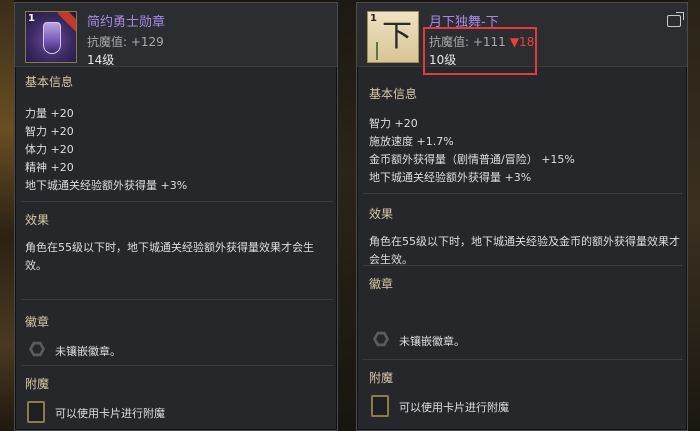 The height and width of the screenshot is (431, 700). What do you see at coordinates (7, 215) in the screenshot?
I see `background-left` at bounding box center [7, 215].